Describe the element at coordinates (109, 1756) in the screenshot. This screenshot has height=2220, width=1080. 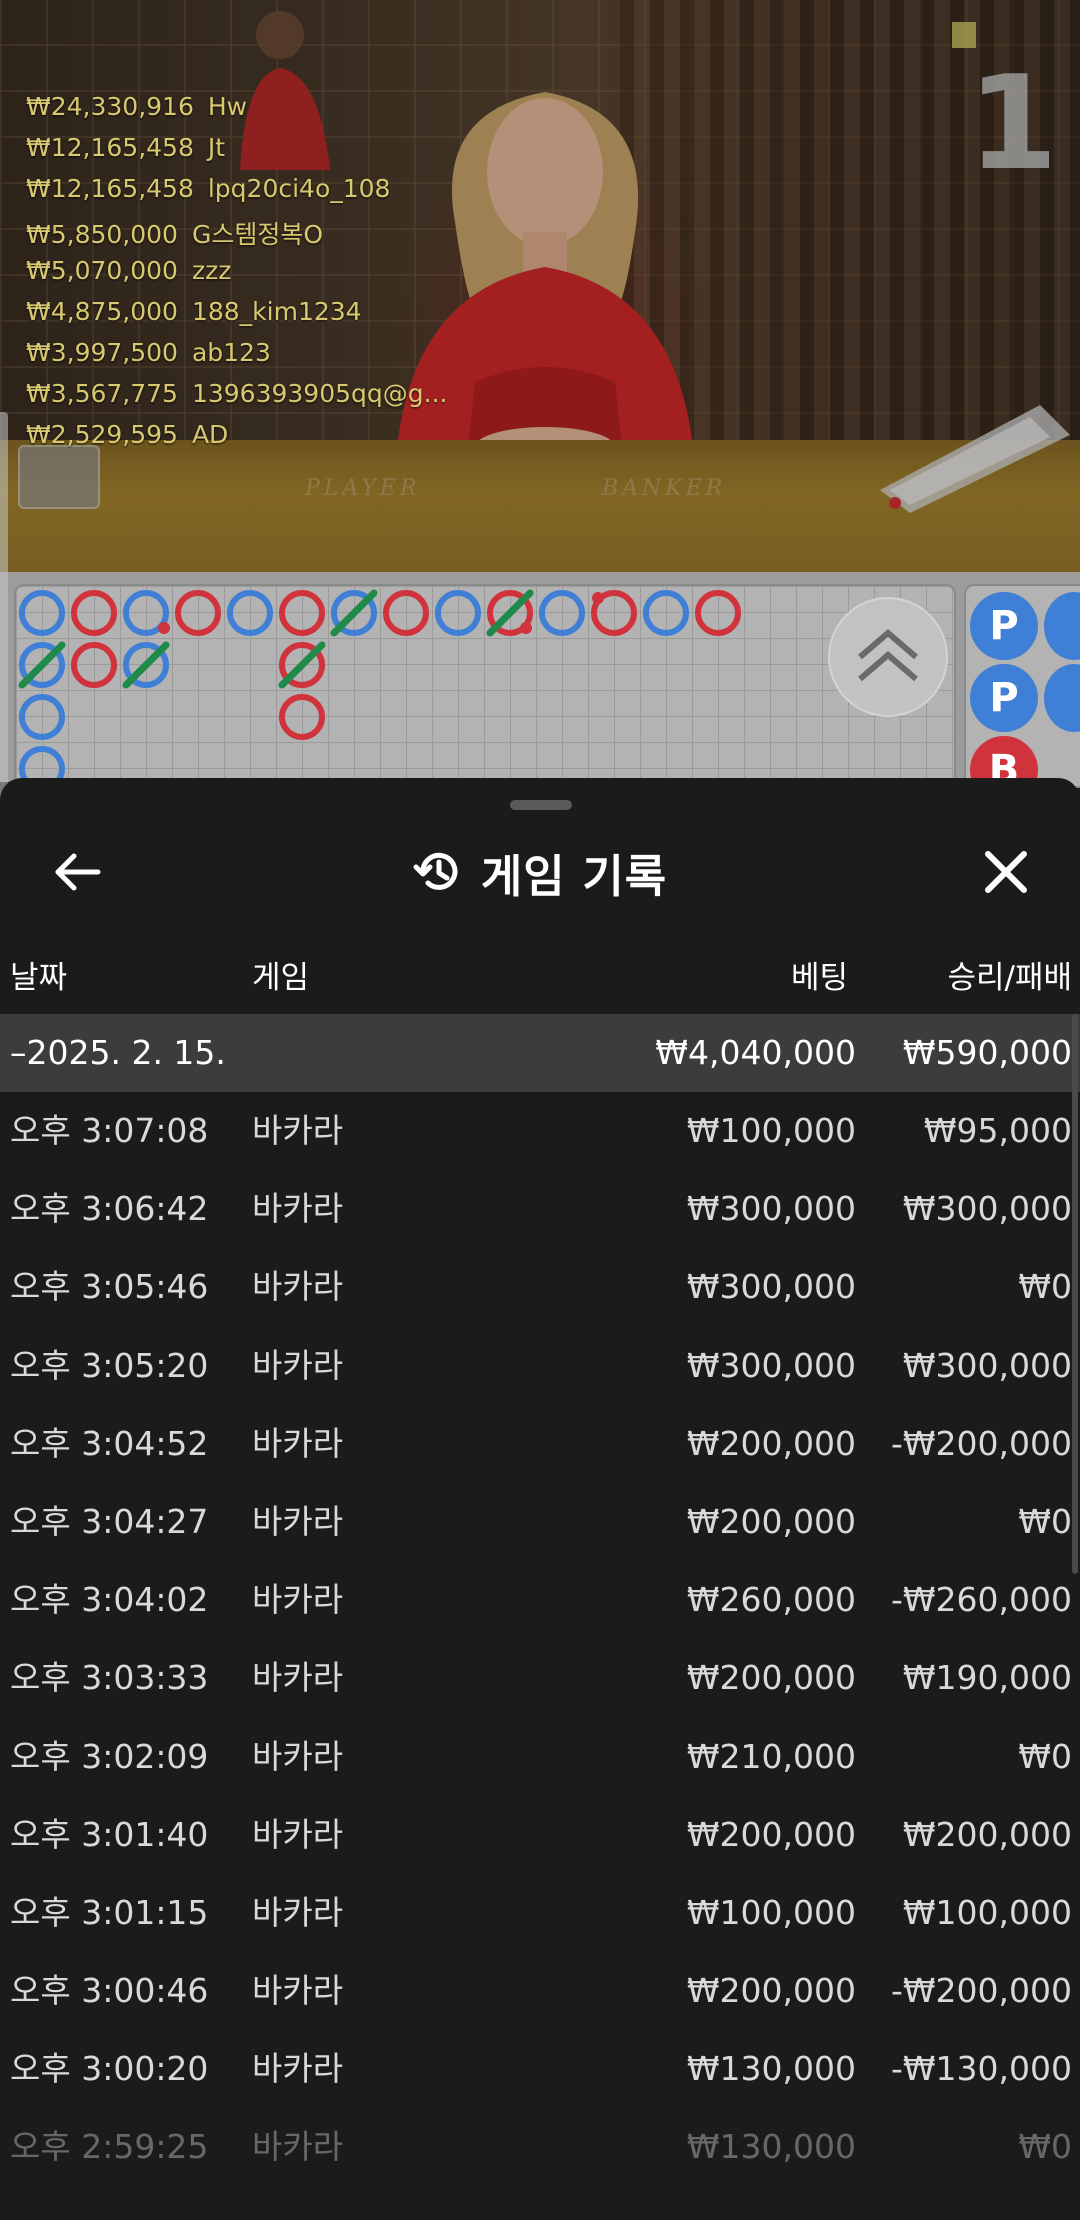
I see `row-time: 오후 3:02:09` at that location.